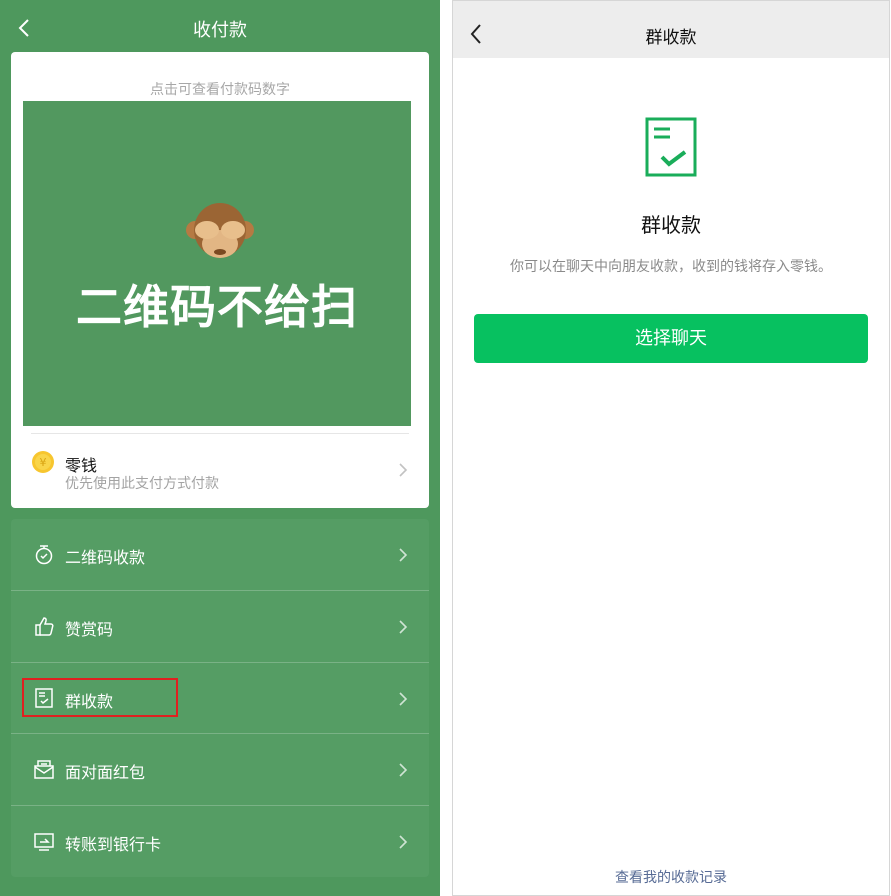  Describe the element at coordinates (220, 554) in the screenshot. I see `menu-item-qr-receive: 二维码收款` at that location.